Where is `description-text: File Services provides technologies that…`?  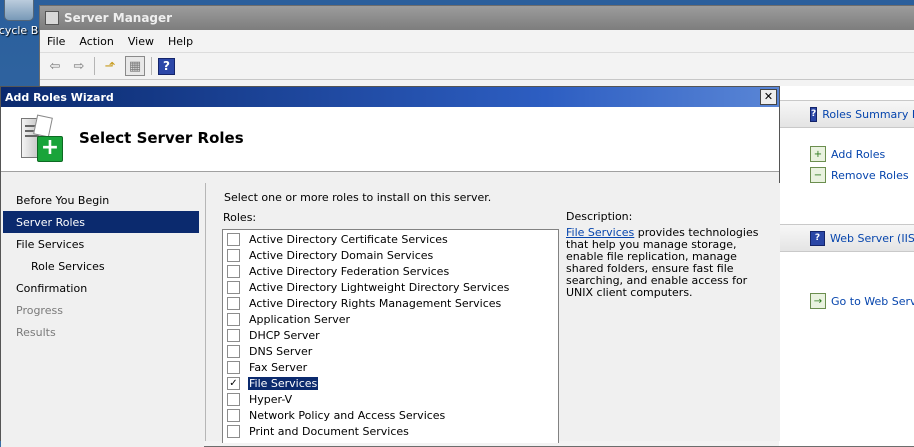 description-text: File Services provides technologies that… is located at coordinates (668, 263).